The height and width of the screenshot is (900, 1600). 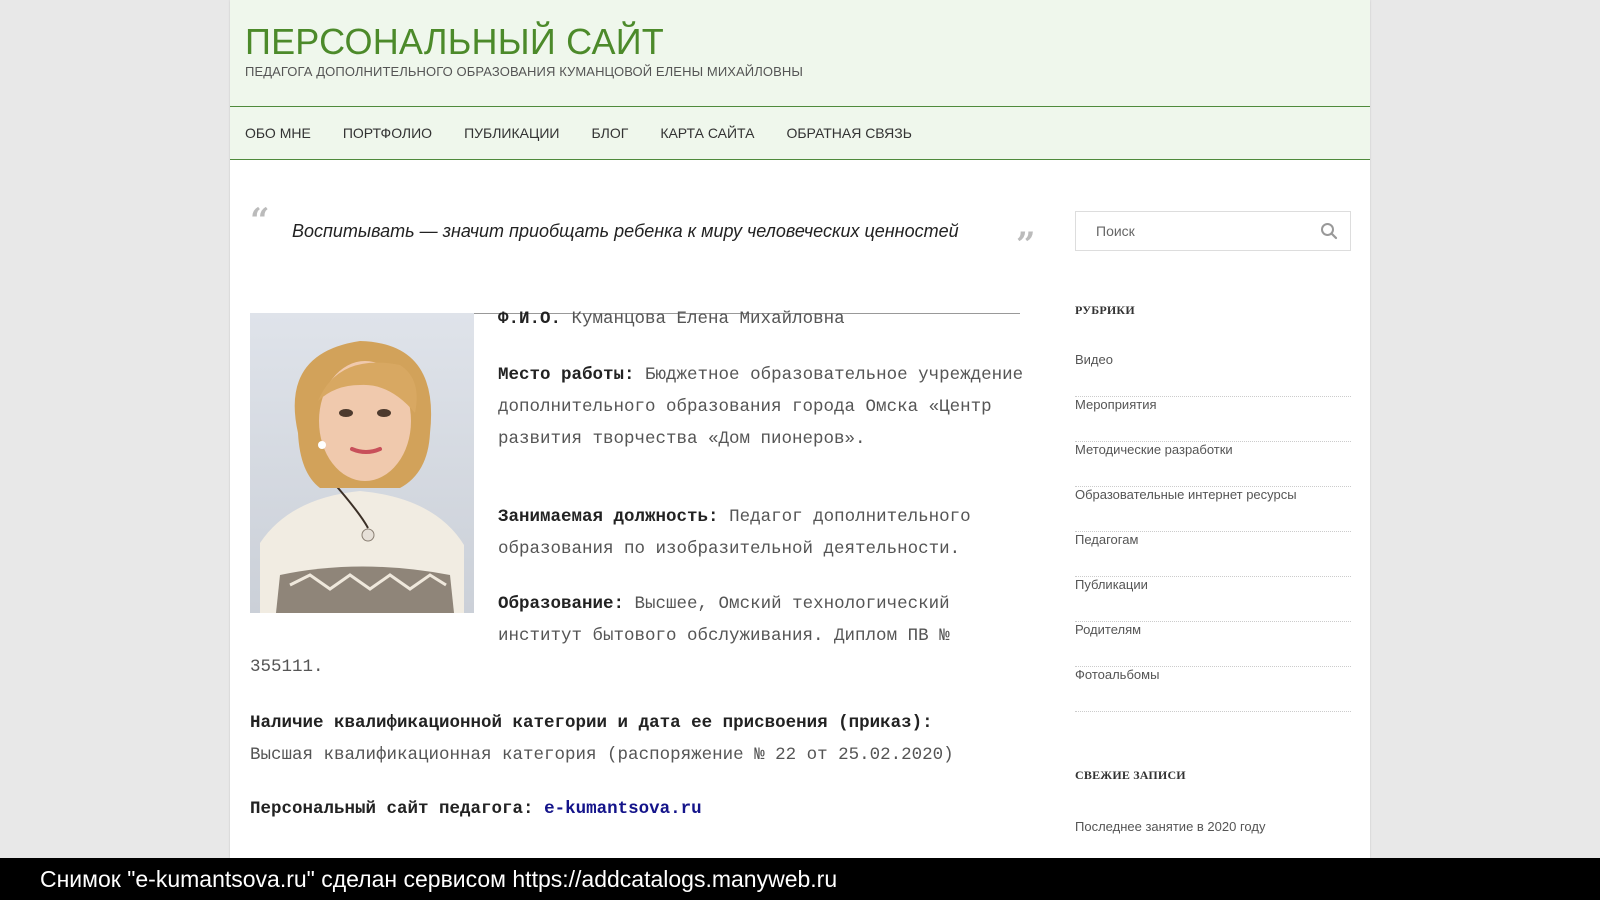 I want to click on fio-value: Куманцова Елена Михайловна, so click(x=708, y=319).